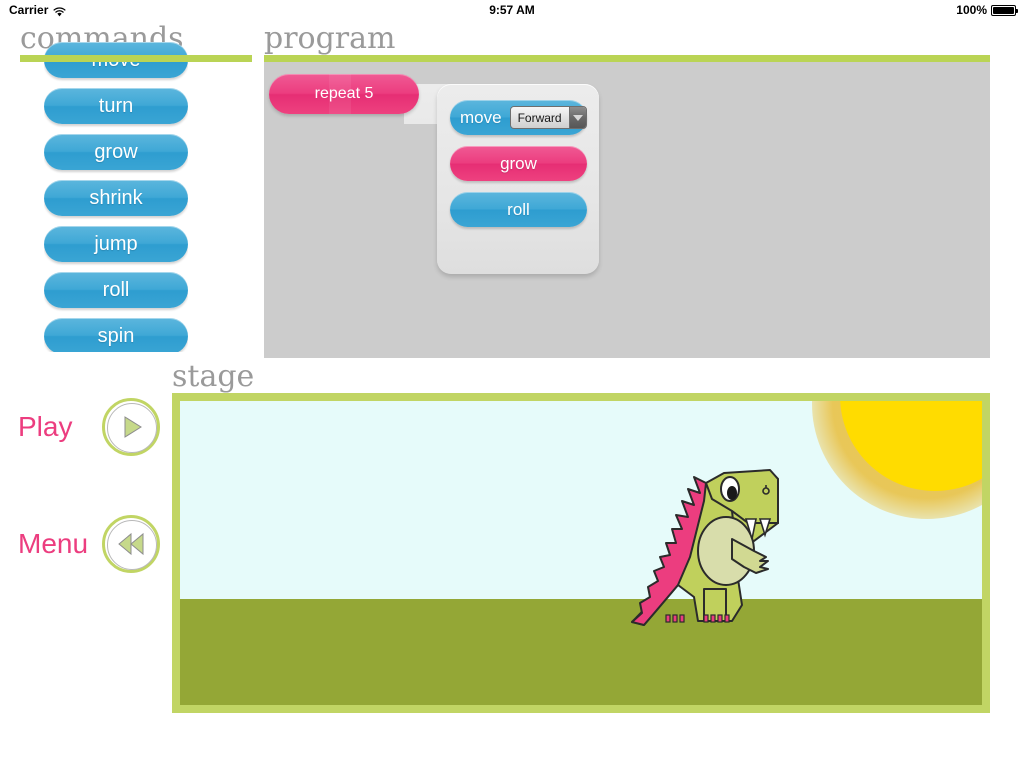 This screenshot has width=1024, height=768. What do you see at coordinates (136, 58) in the screenshot?
I see `commands-divider` at bounding box center [136, 58].